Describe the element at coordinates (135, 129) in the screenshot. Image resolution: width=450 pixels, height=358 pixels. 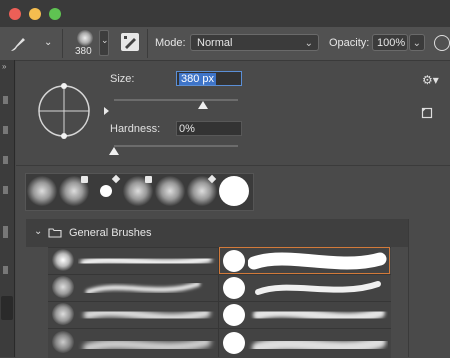
I see `hardness-label: Hardness:` at that location.